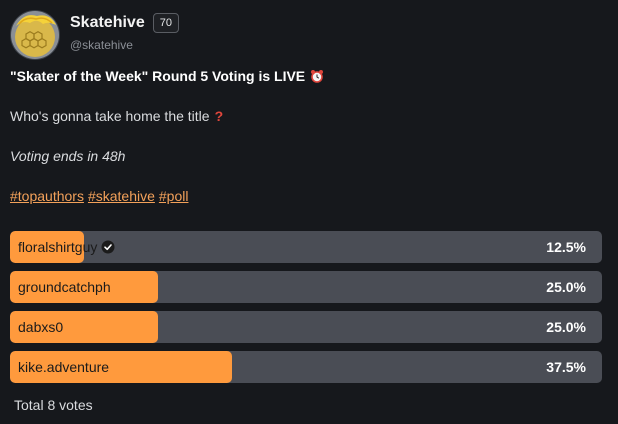  I want to click on voting-note-text: Voting ends in 48h, so click(68, 156).